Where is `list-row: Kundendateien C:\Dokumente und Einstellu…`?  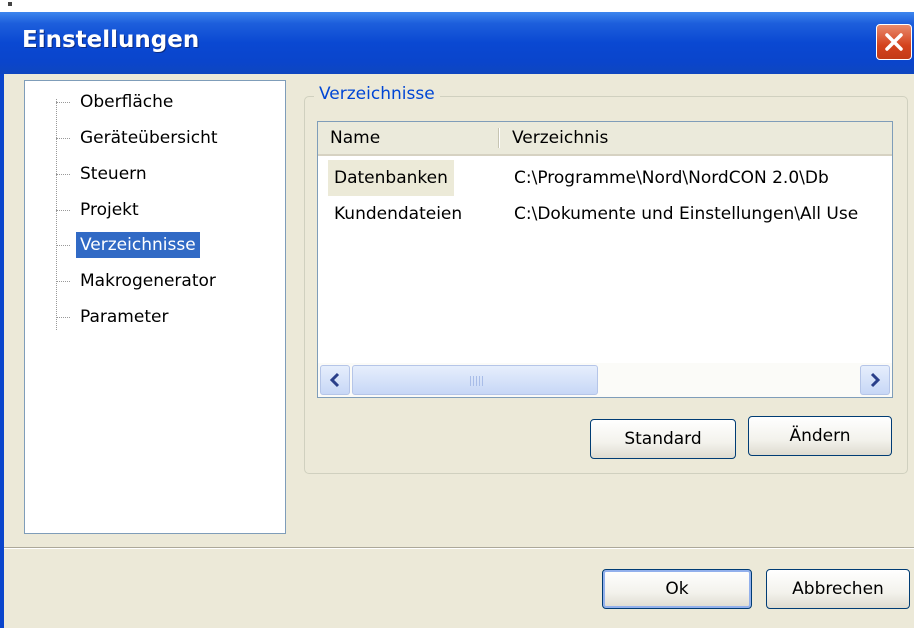 list-row: Kundendateien C:\Dokumente und Einstellu… is located at coordinates (605, 214).